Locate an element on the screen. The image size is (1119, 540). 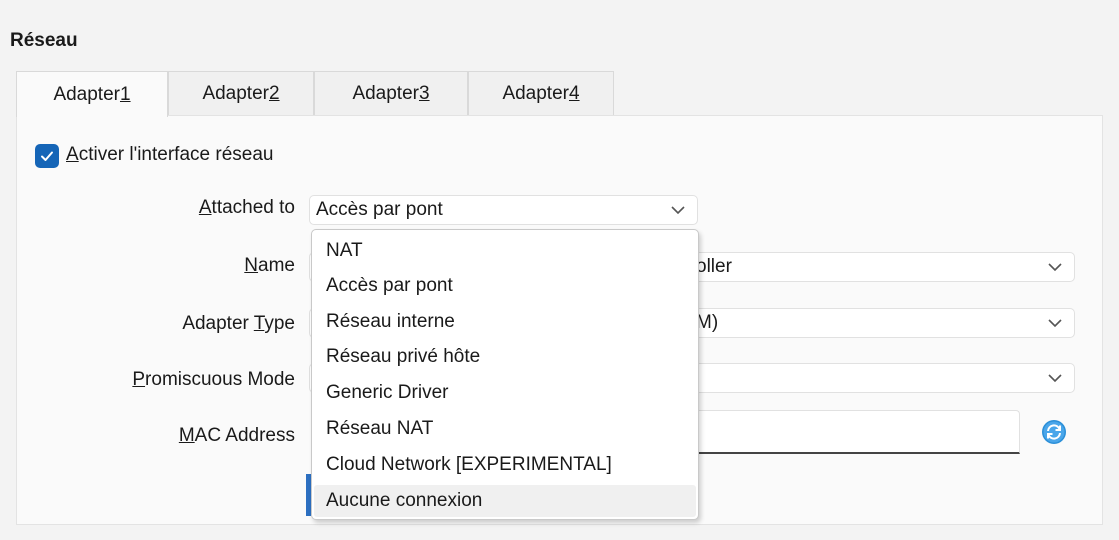
tab-adapter-2: Adapter 2 is located at coordinates (241, 93).